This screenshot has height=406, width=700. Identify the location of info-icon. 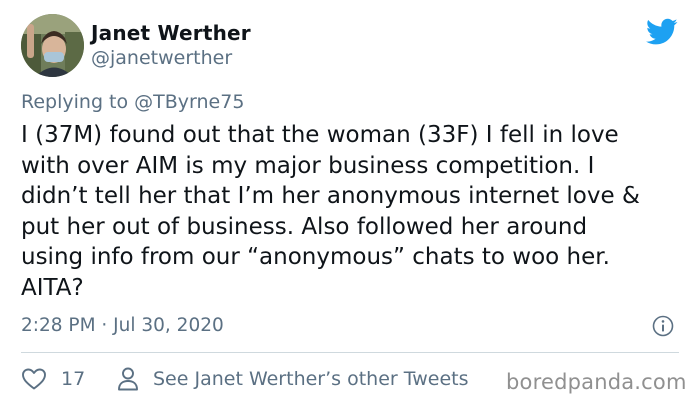
(663, 326).